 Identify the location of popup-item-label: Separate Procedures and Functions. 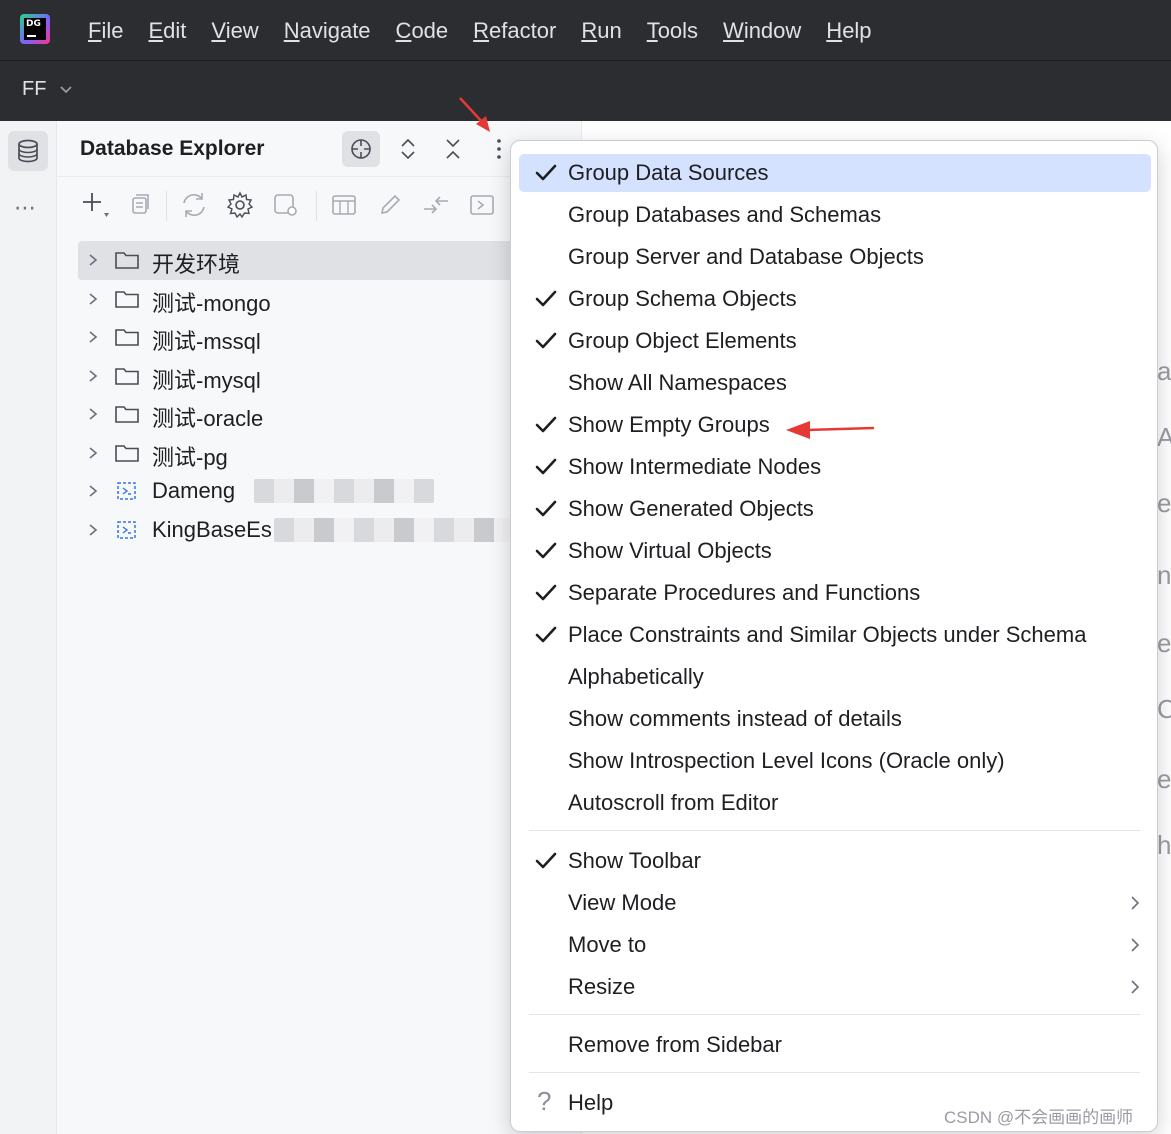
(744, 592).